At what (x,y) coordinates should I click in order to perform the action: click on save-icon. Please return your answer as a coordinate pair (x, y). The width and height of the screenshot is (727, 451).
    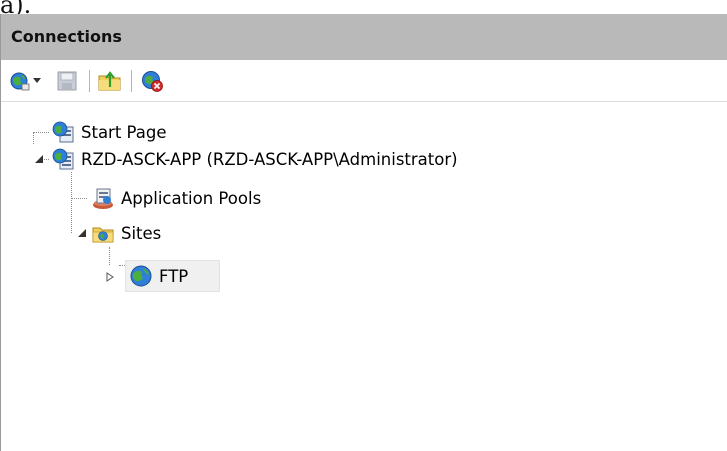
    Looking at the image, I should click on (67, 81).